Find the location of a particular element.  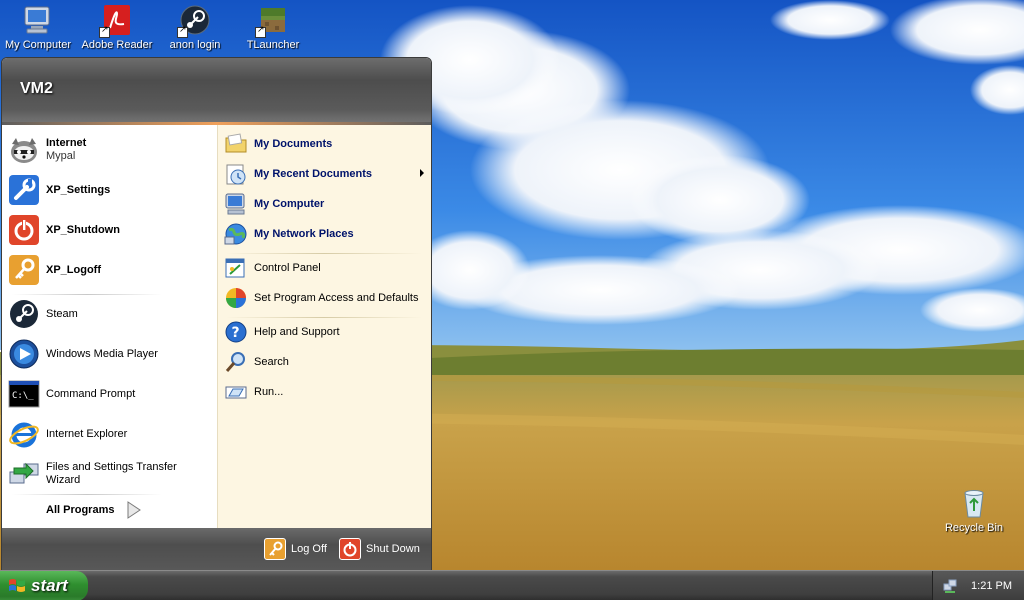

arrow-right-icon is located at coordinates (134, 510).